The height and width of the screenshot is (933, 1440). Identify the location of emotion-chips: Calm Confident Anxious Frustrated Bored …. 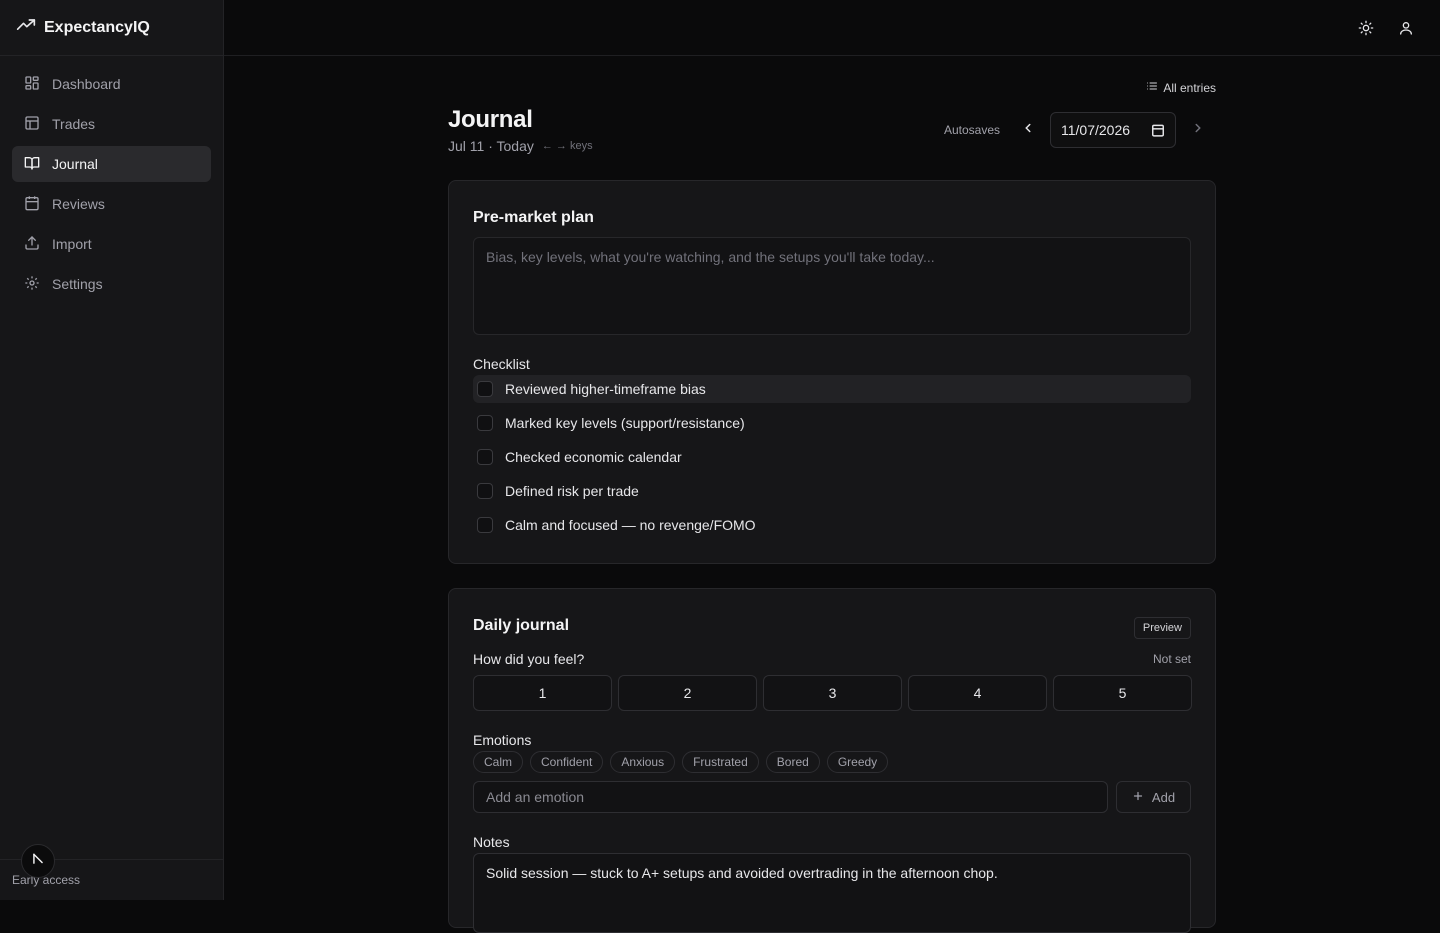
(681, 762).